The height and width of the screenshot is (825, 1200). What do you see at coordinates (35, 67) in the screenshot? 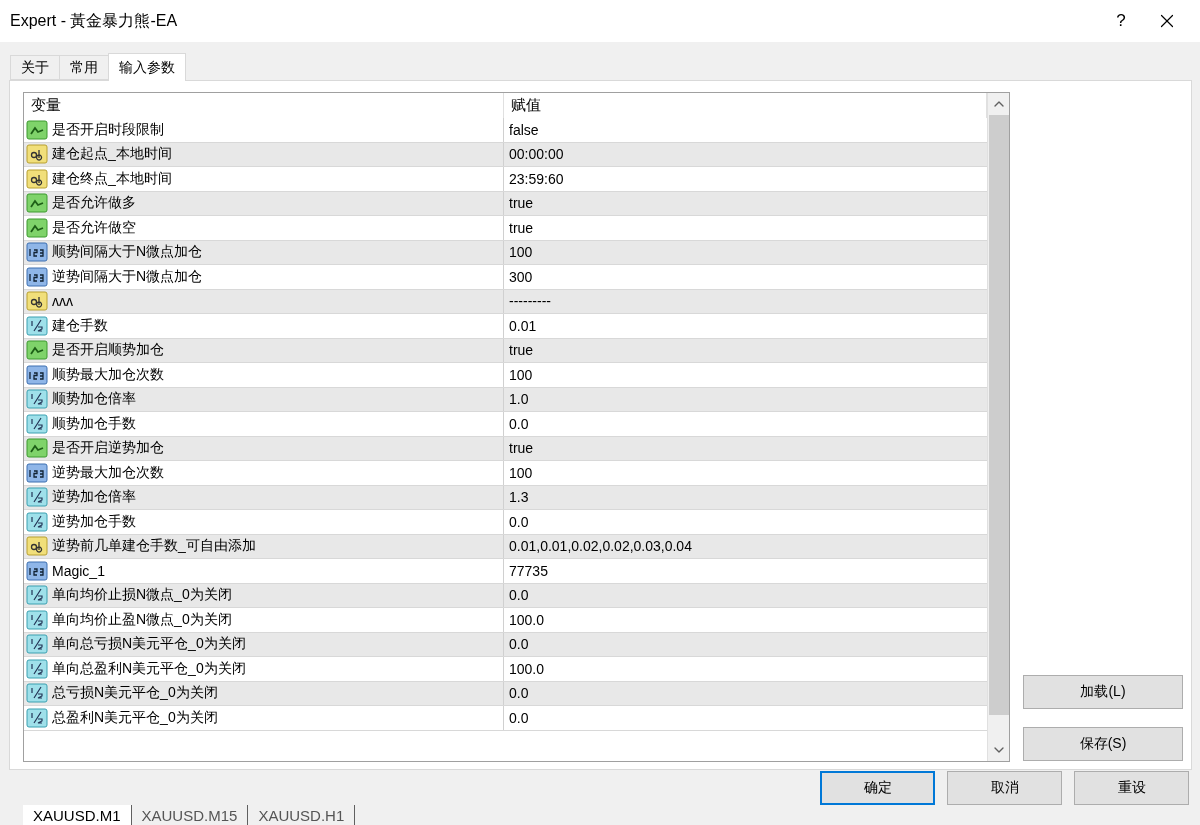
I see `tab: 关于` at bounding box center [35, 67].